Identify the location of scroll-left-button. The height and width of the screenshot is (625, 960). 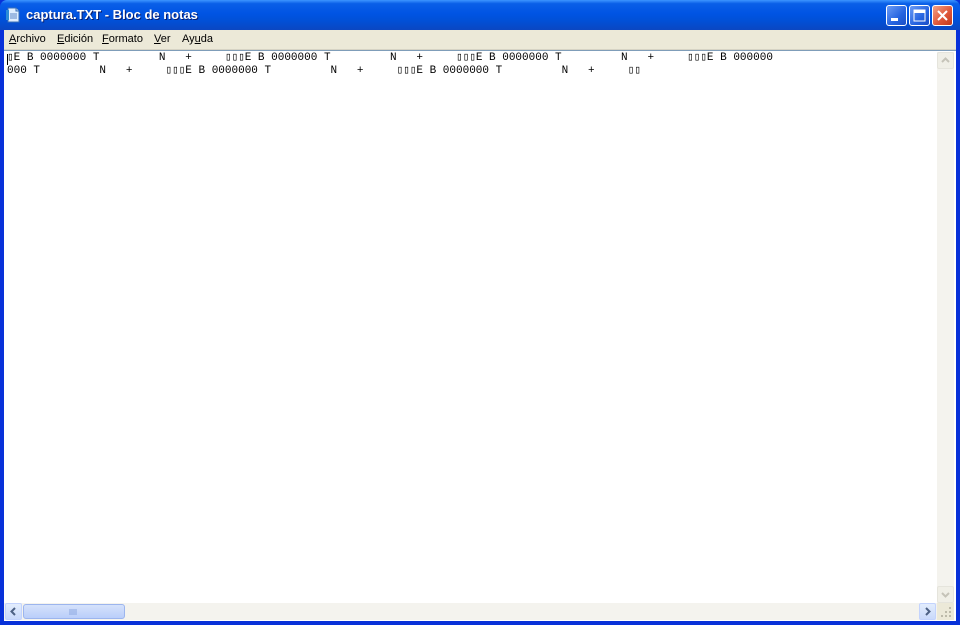
(13, 611).